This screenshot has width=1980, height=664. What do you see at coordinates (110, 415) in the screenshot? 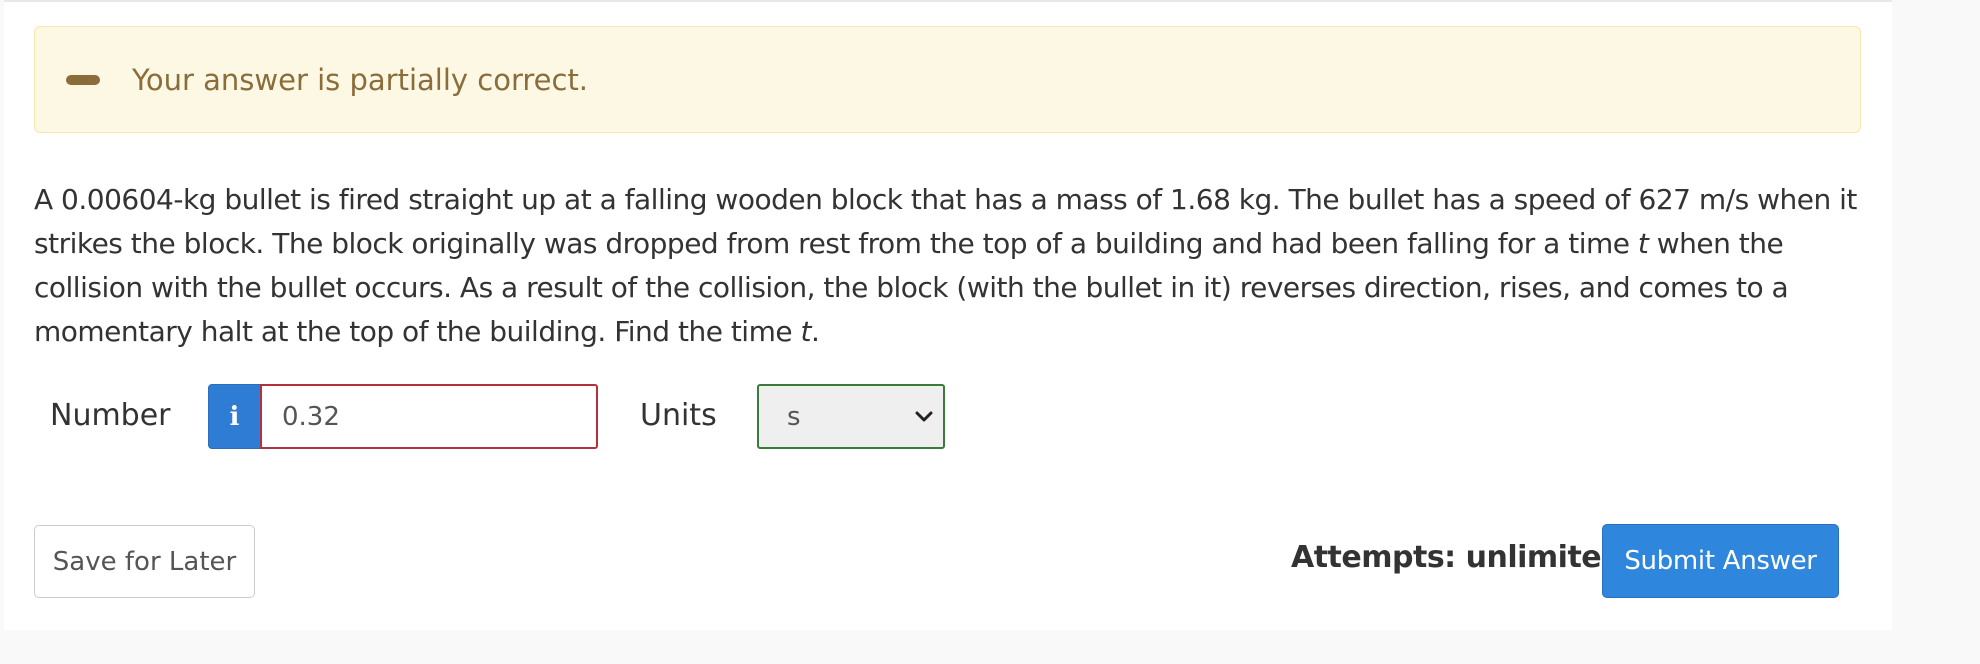
I see `number-label: Number` at bounding box center [110, 415].